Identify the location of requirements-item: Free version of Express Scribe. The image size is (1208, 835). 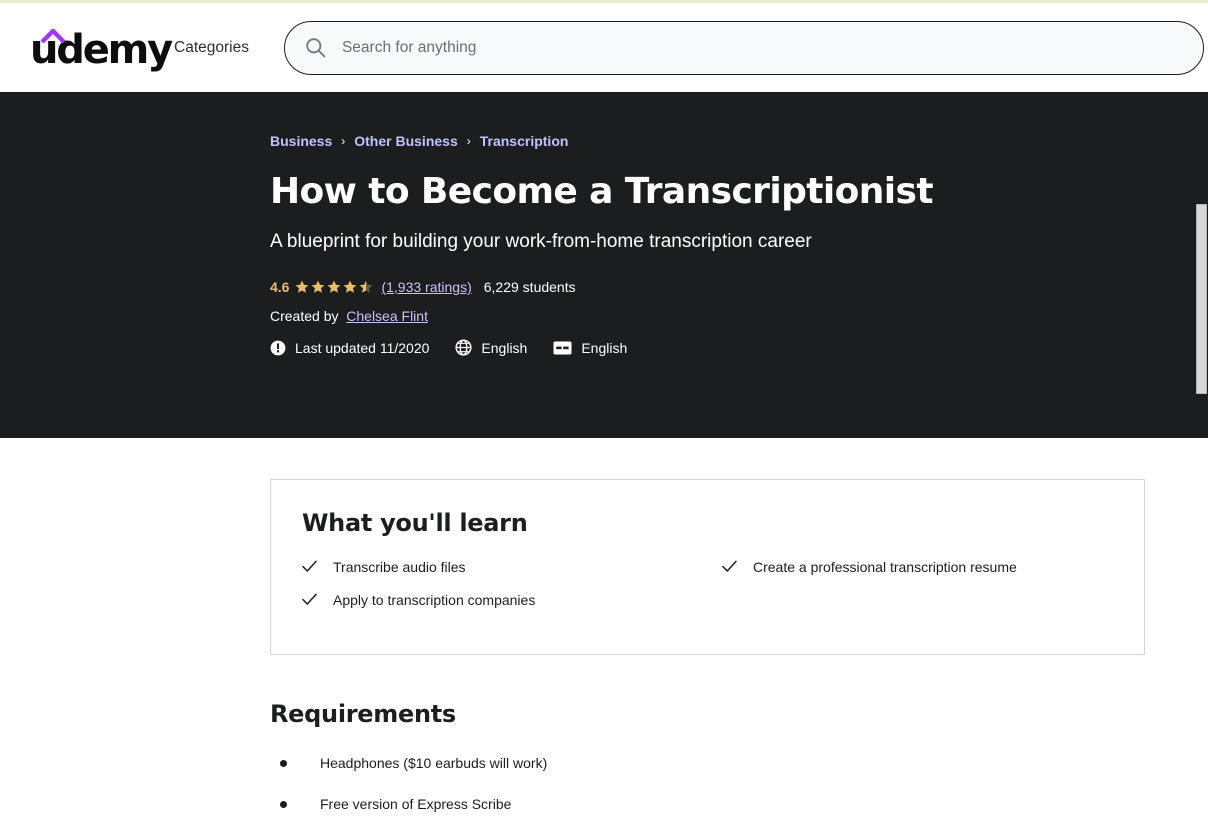
(670, 805).